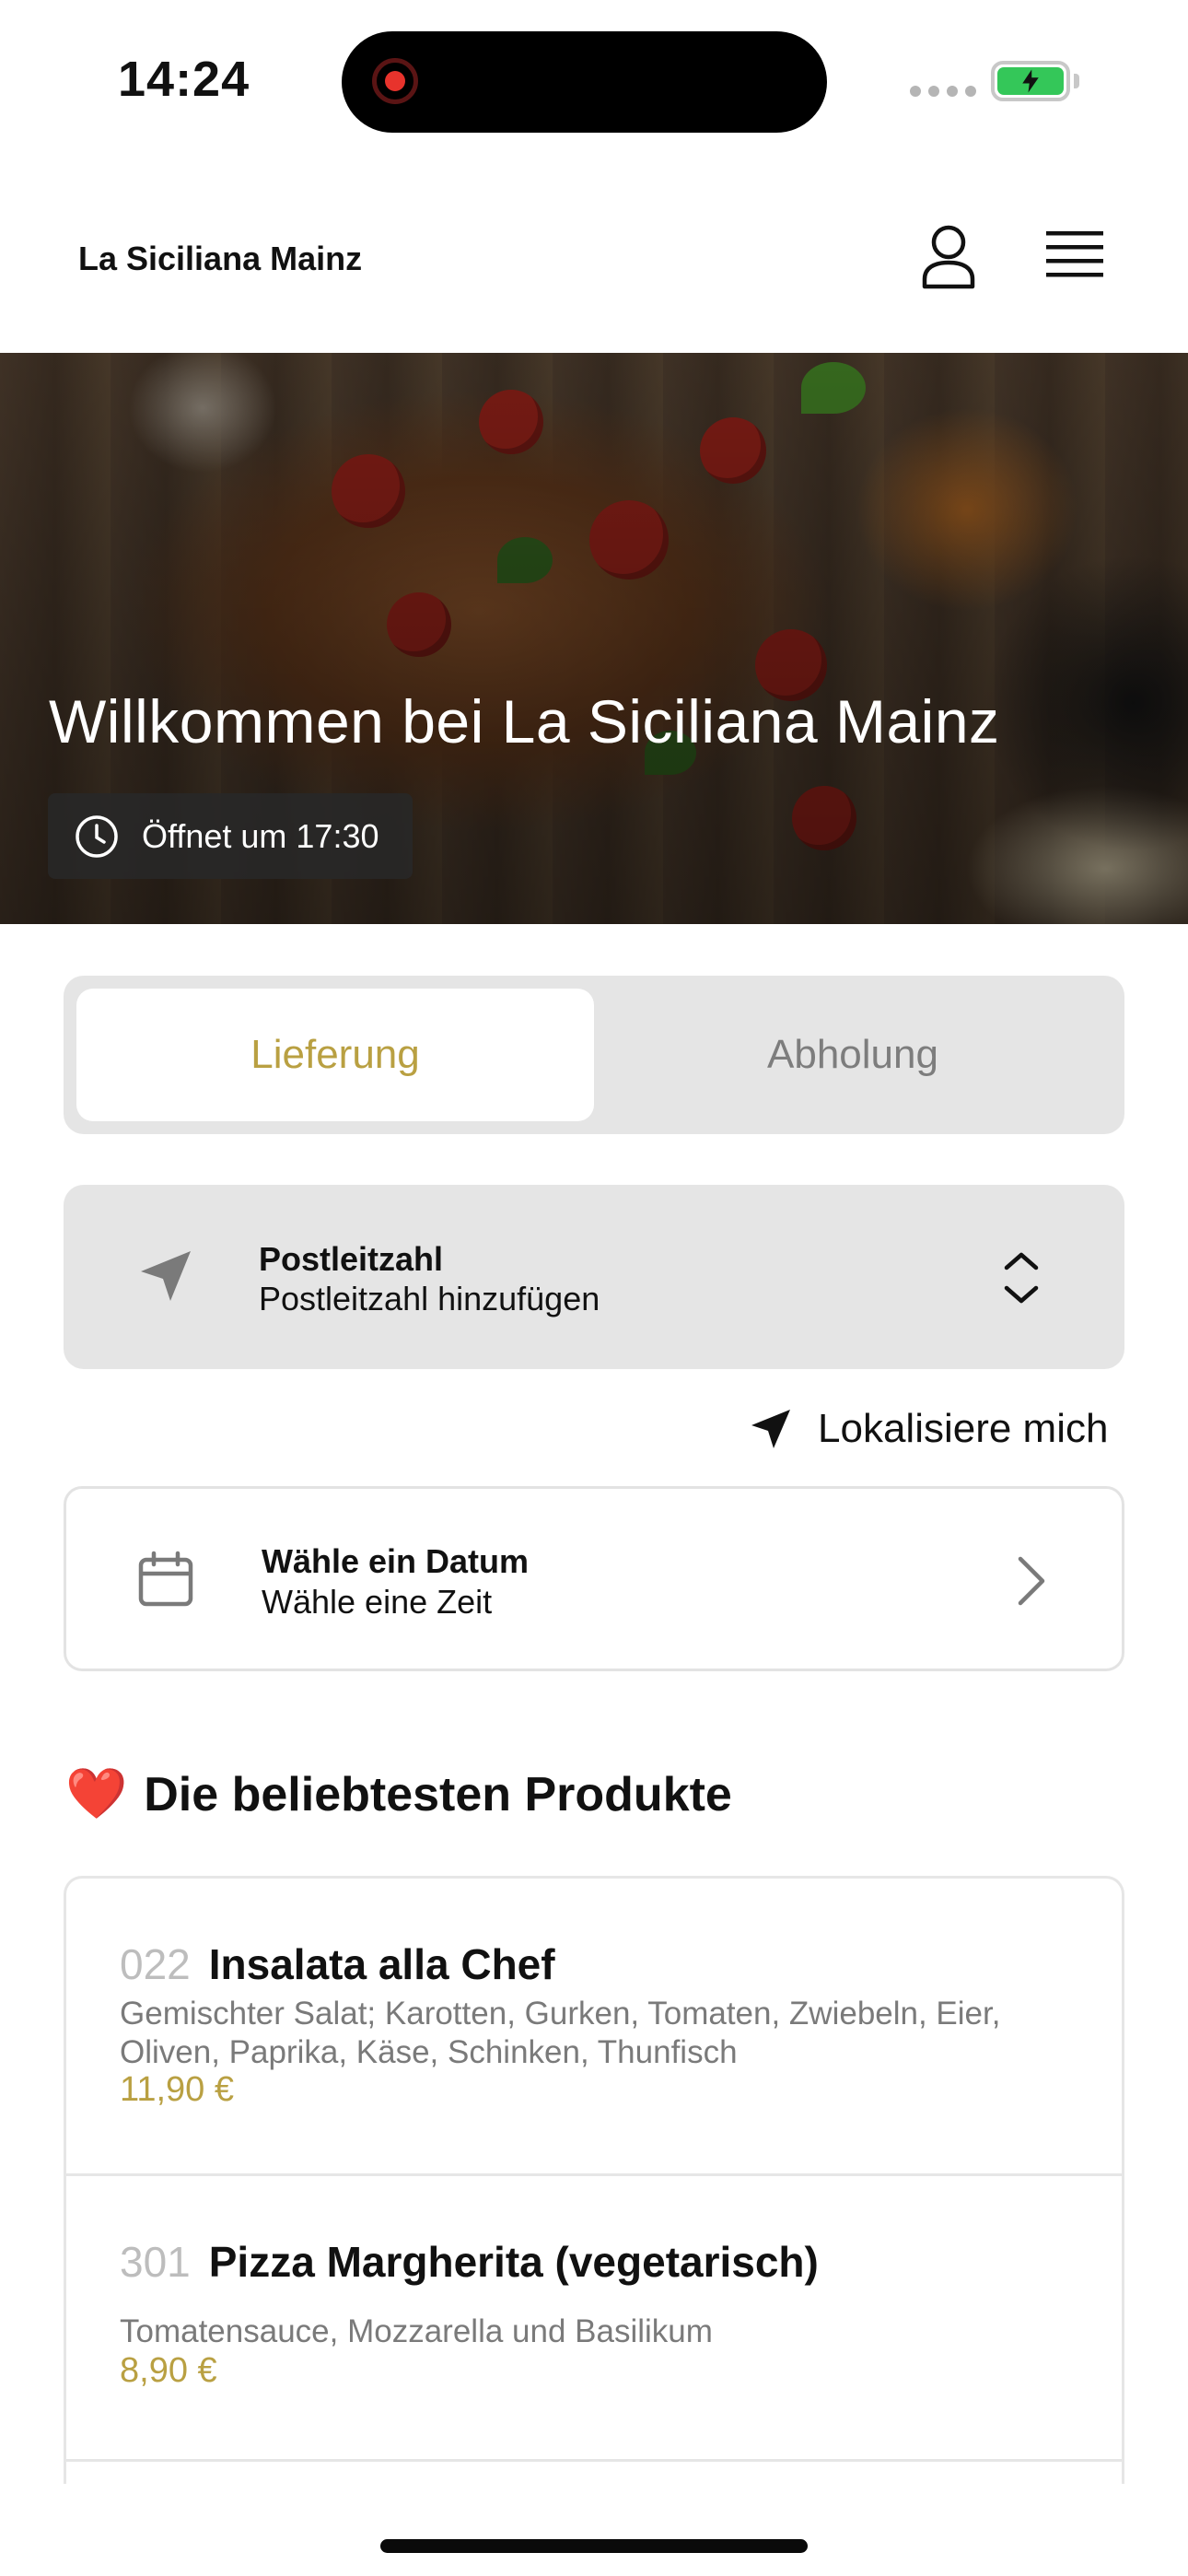 Image resolution: width=1188 pixels, height=2576 pixels. I want to click on status-bar: 14:24, so click(594, 78).